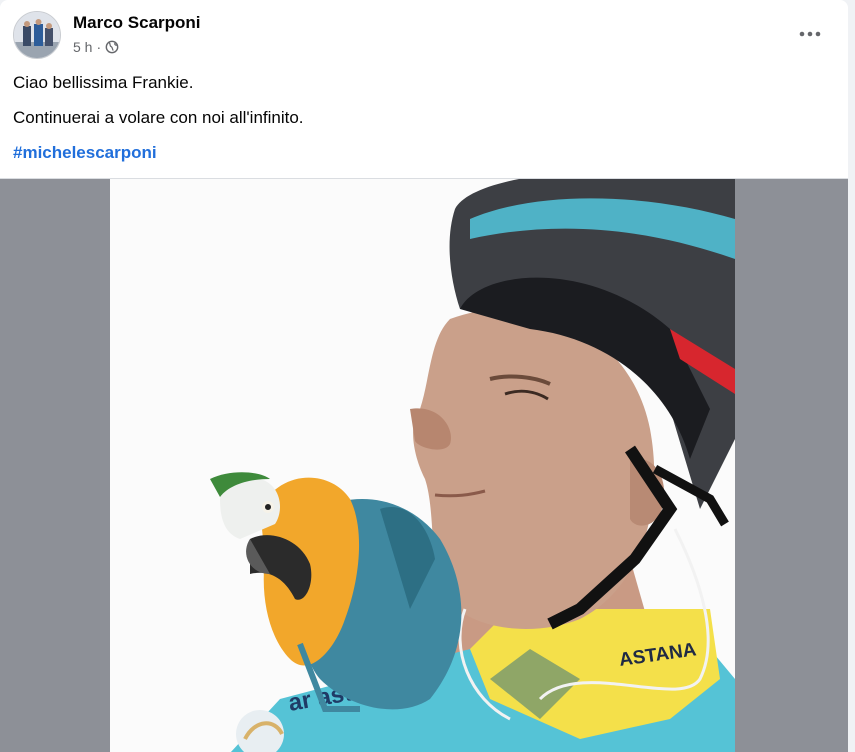  I want to click on more-horizontal-icon, so click(810, 34).